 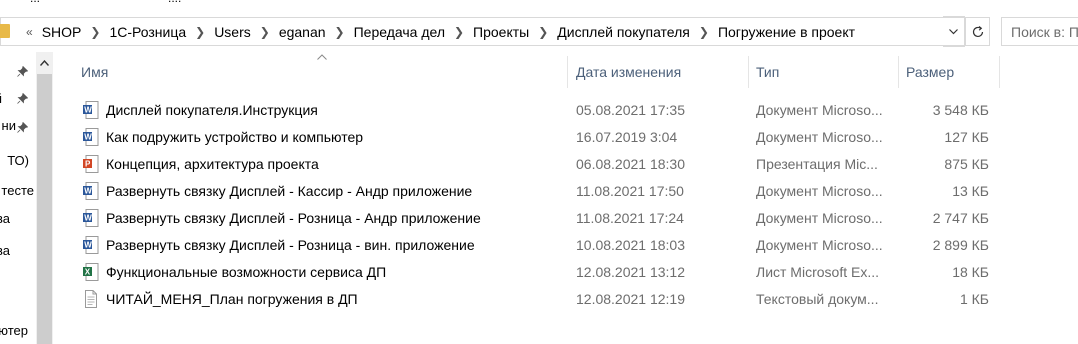 I want to click on svg-text: P, so click(x=88, y=163).